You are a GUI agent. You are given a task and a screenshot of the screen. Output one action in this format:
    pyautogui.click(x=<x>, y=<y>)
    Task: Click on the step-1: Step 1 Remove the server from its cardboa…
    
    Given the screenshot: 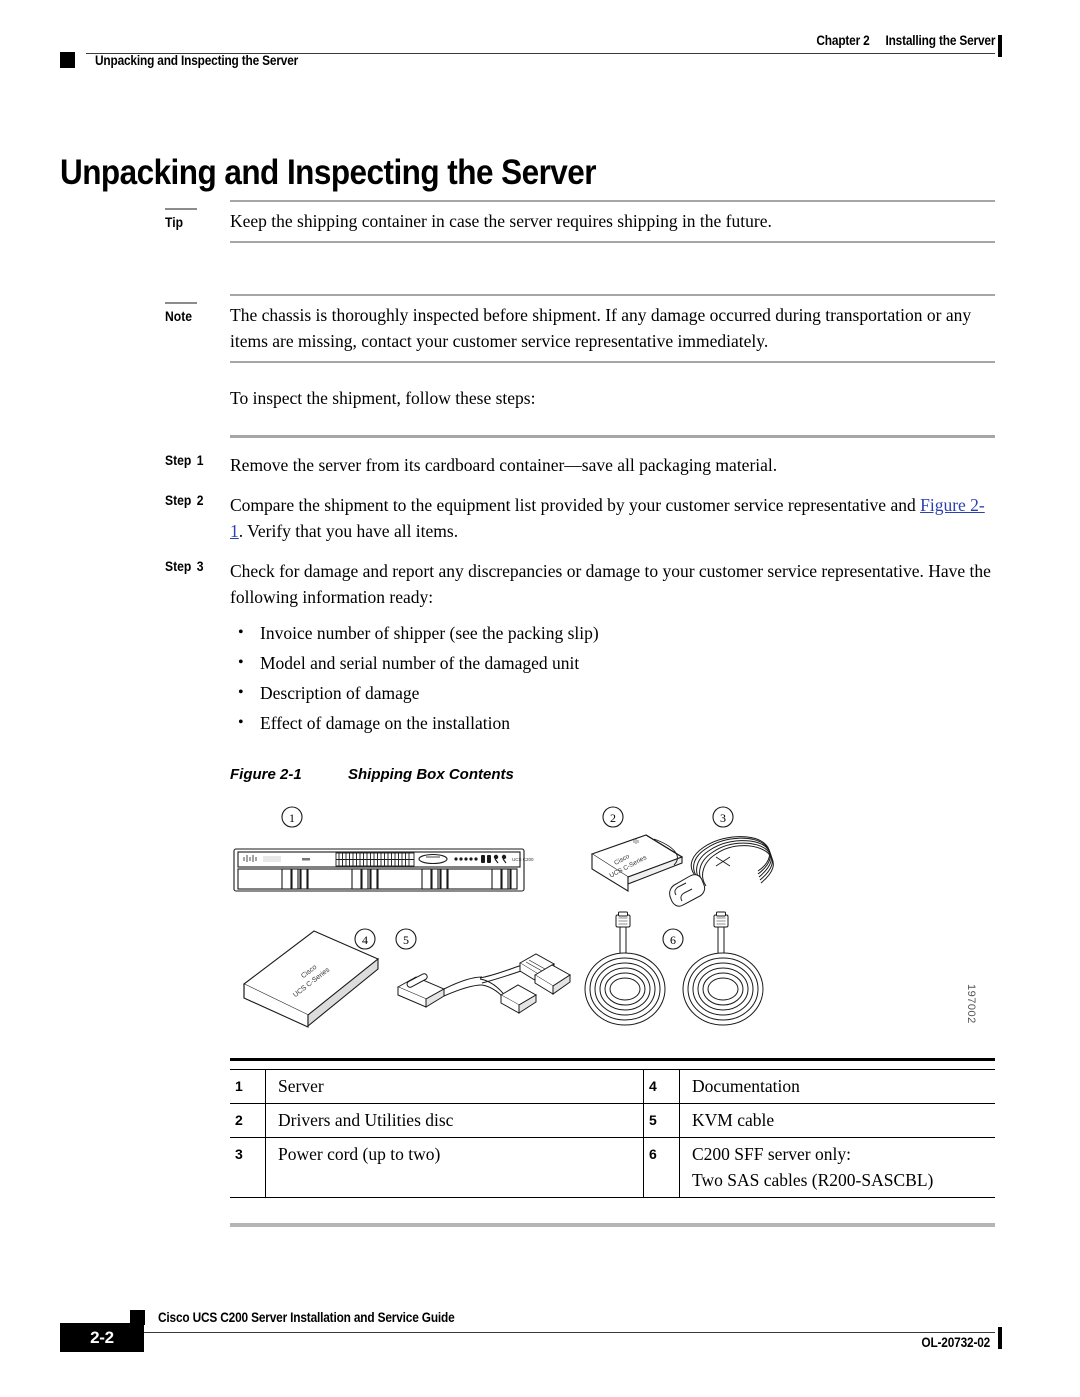 What is the action you would take?
    pyautogui.click(x=580, y=465)
    